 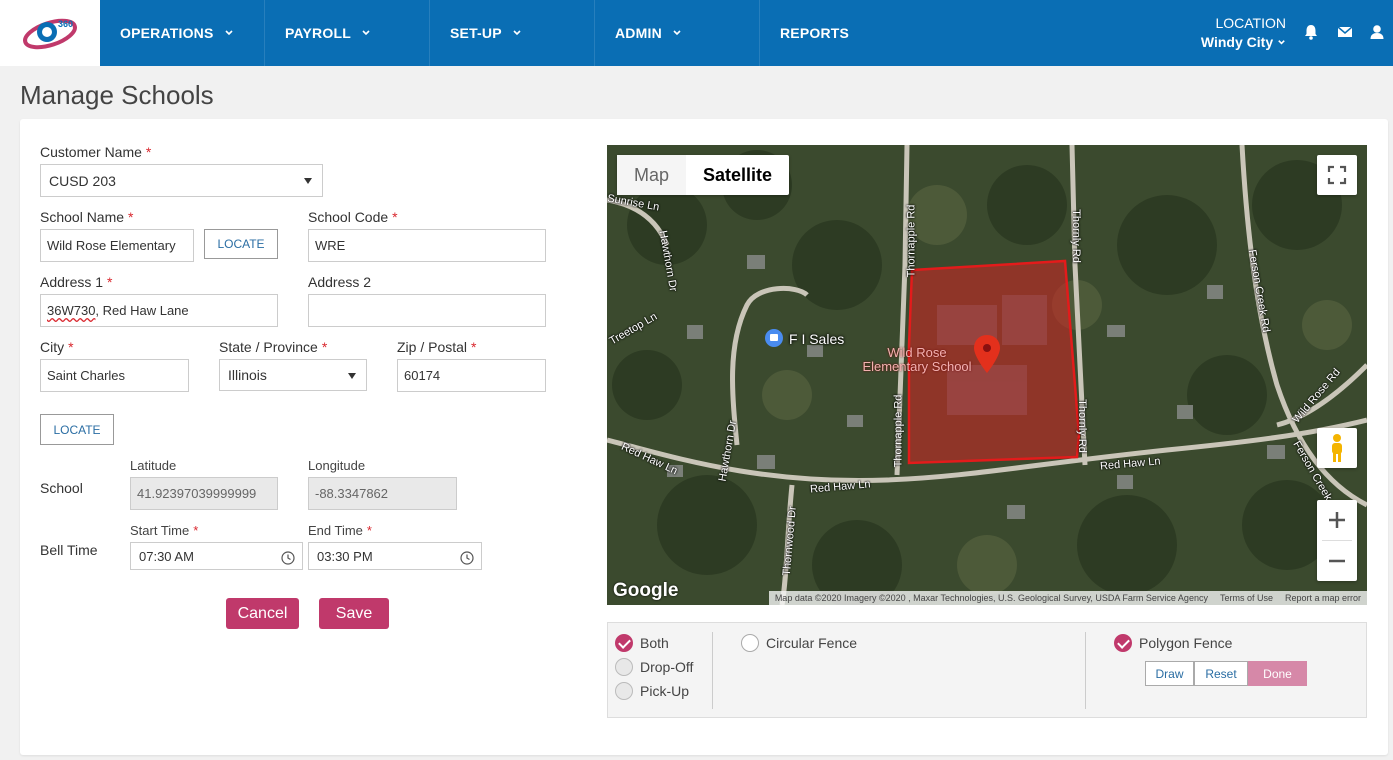 What do you see at coordinates (917, 359) in the screenshot?
I see `school-map-label: Wild Rose Elementary School` at bounding box center [917, 359].